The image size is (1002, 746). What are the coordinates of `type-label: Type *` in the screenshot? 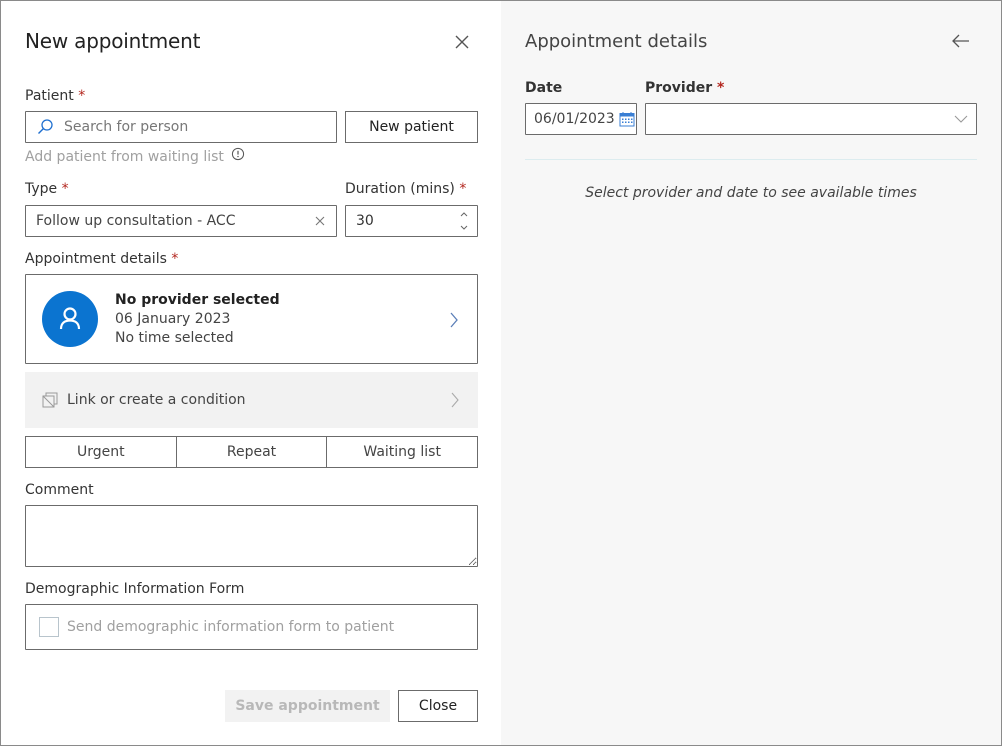 It's located at (47, 189).